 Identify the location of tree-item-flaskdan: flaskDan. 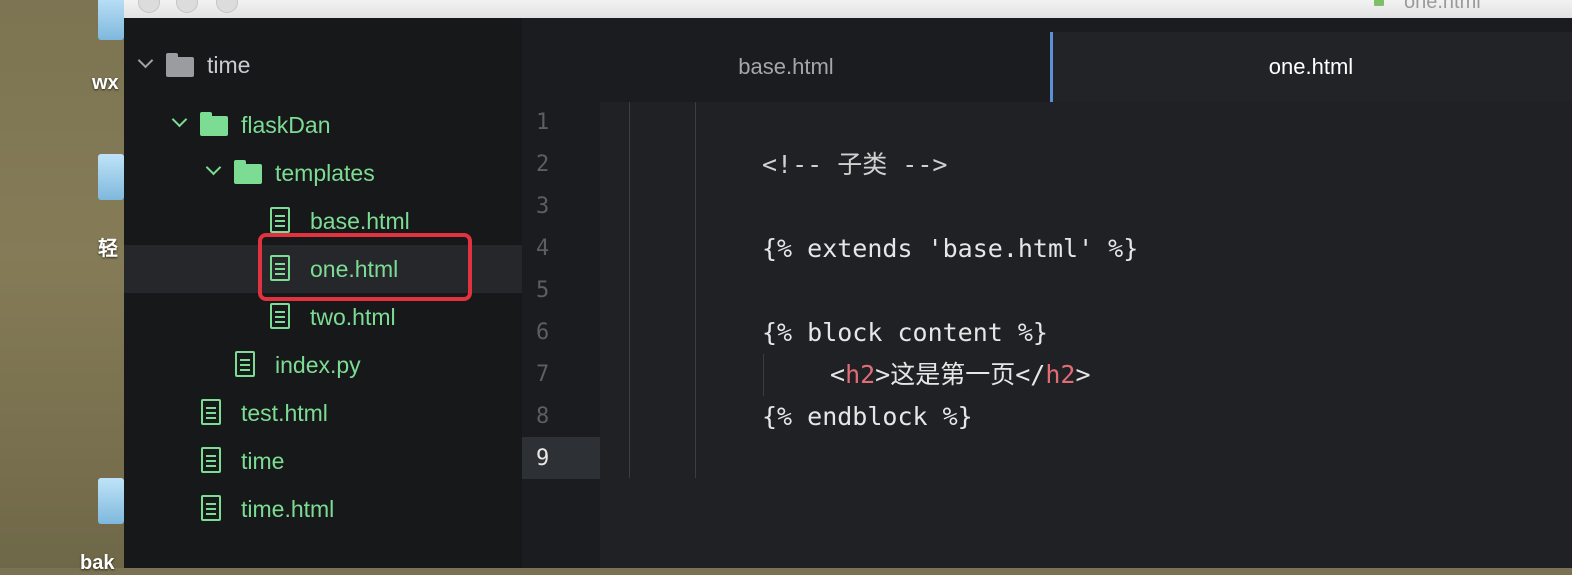
(323, 125).